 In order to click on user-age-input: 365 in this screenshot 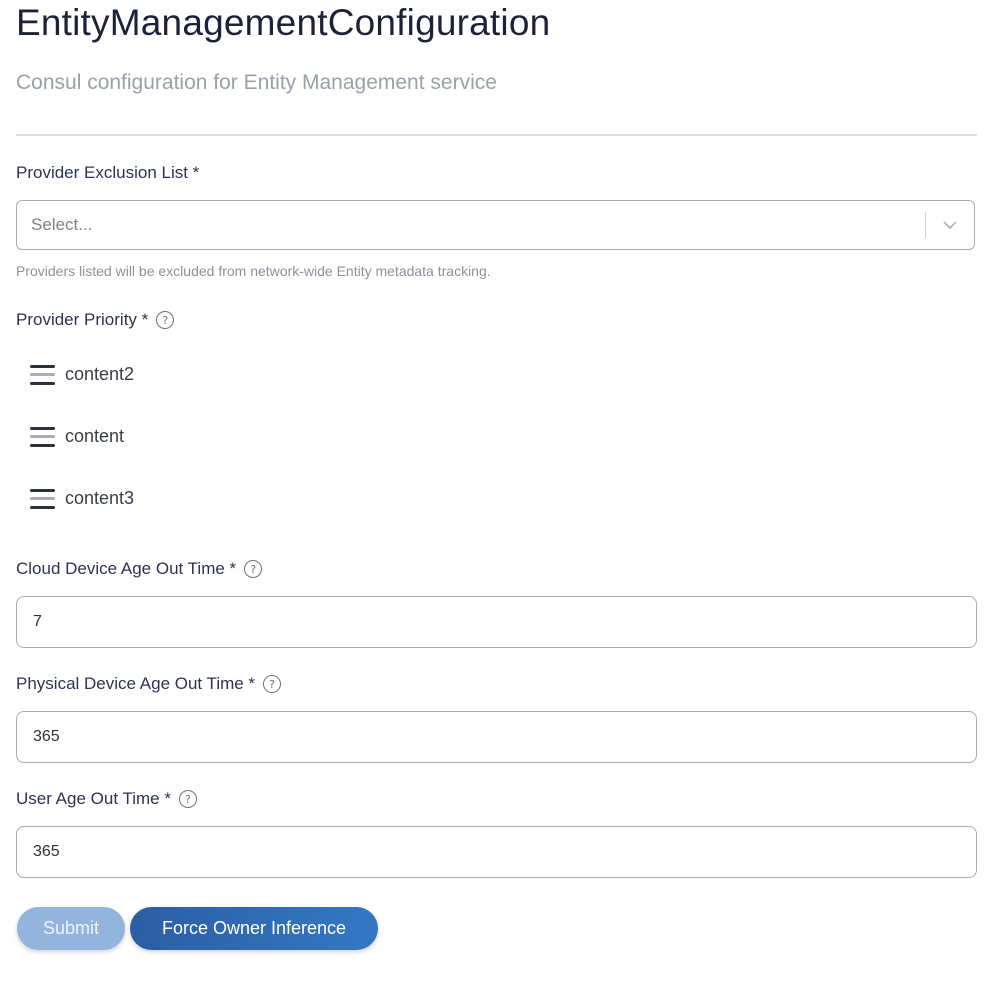, I will do `click(496, 852)`.